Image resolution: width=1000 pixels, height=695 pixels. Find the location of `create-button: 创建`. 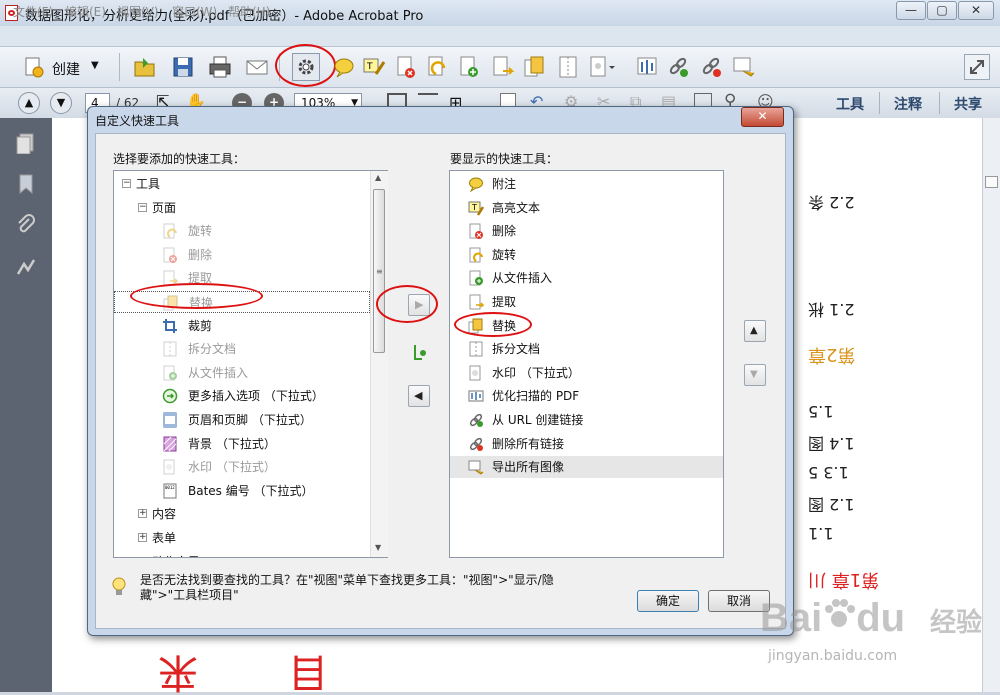

create-button: 创建 is located at coordinates (66, 69).